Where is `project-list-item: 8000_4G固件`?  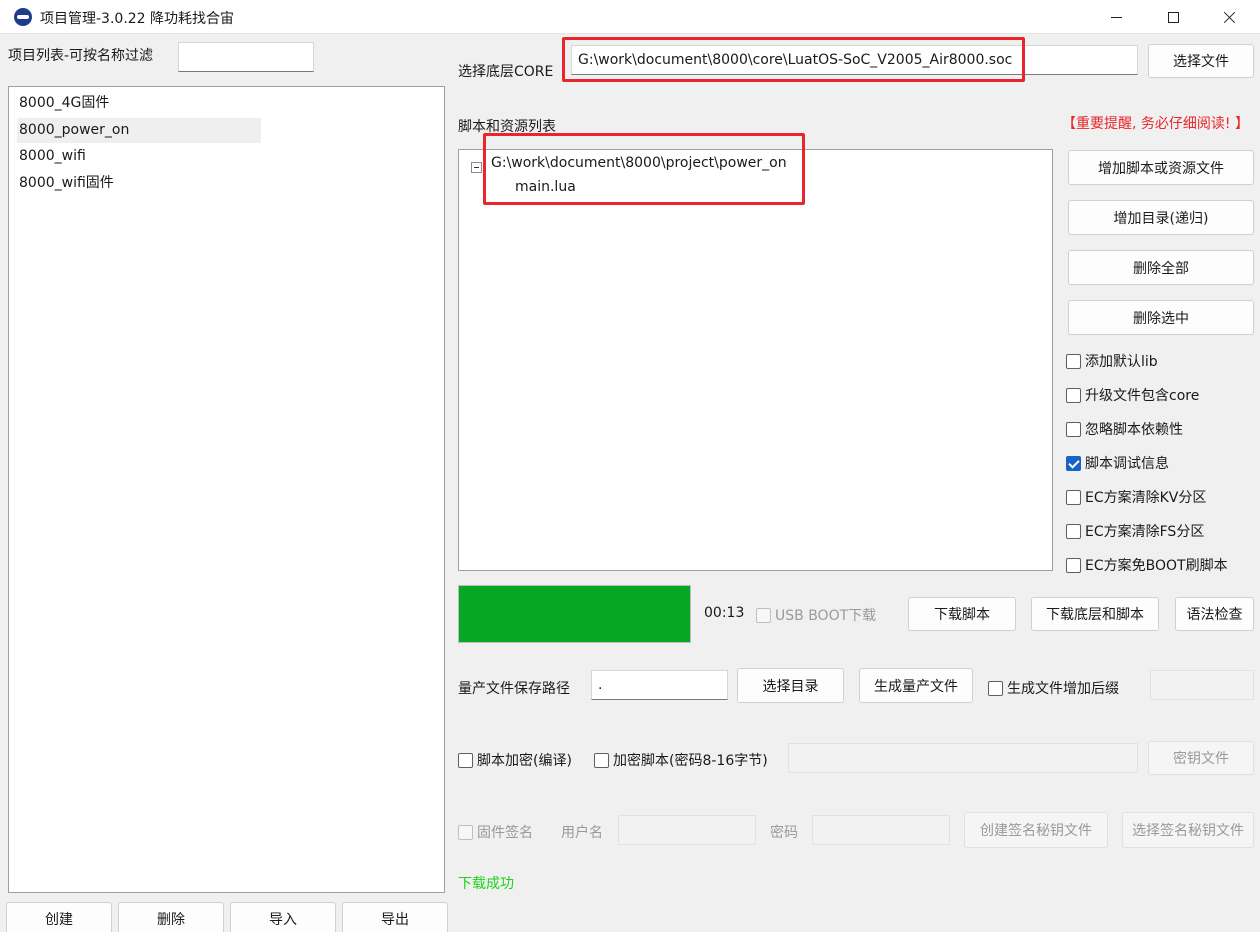 project-list-item: 8000_4G固件 is located at coordinates (139, 103).